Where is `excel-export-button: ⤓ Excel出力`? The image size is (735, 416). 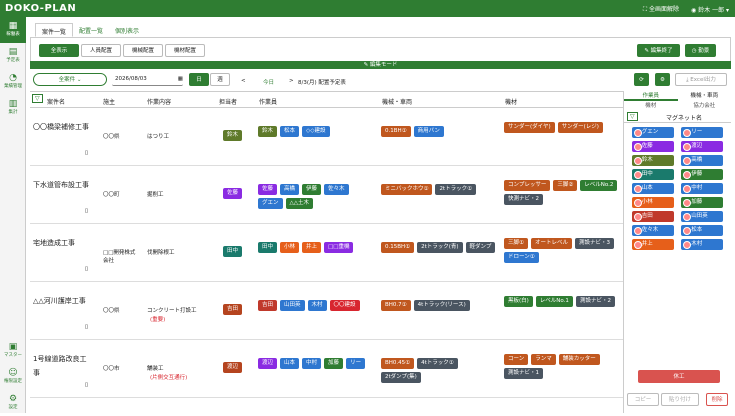 excel-export-button: ⤓ Excel出力 is located at coordinates (701, 79).